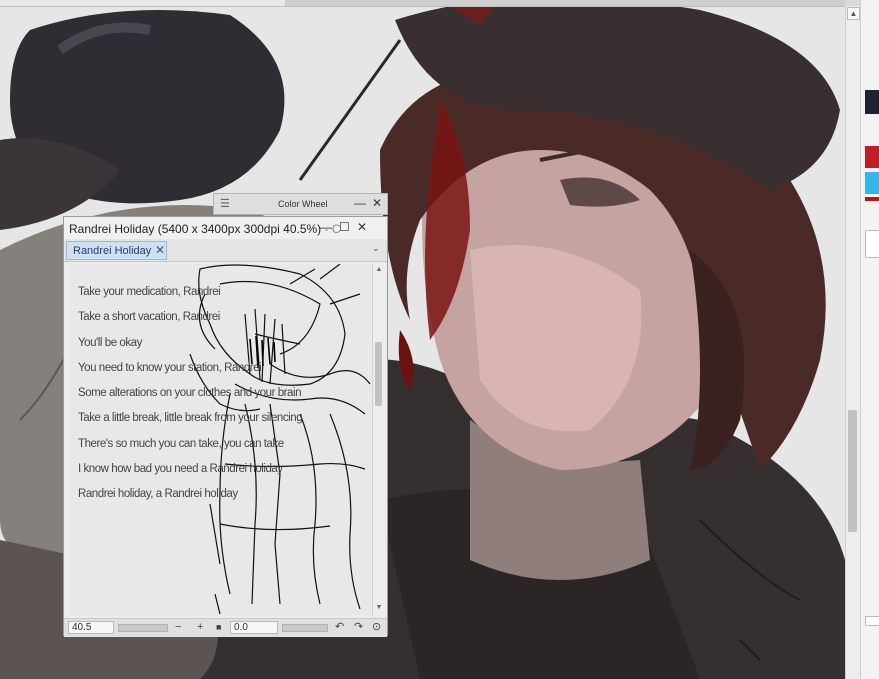 The image size is (879, 679). I want to click on rotation-field: 0.0, so click(254, 627).